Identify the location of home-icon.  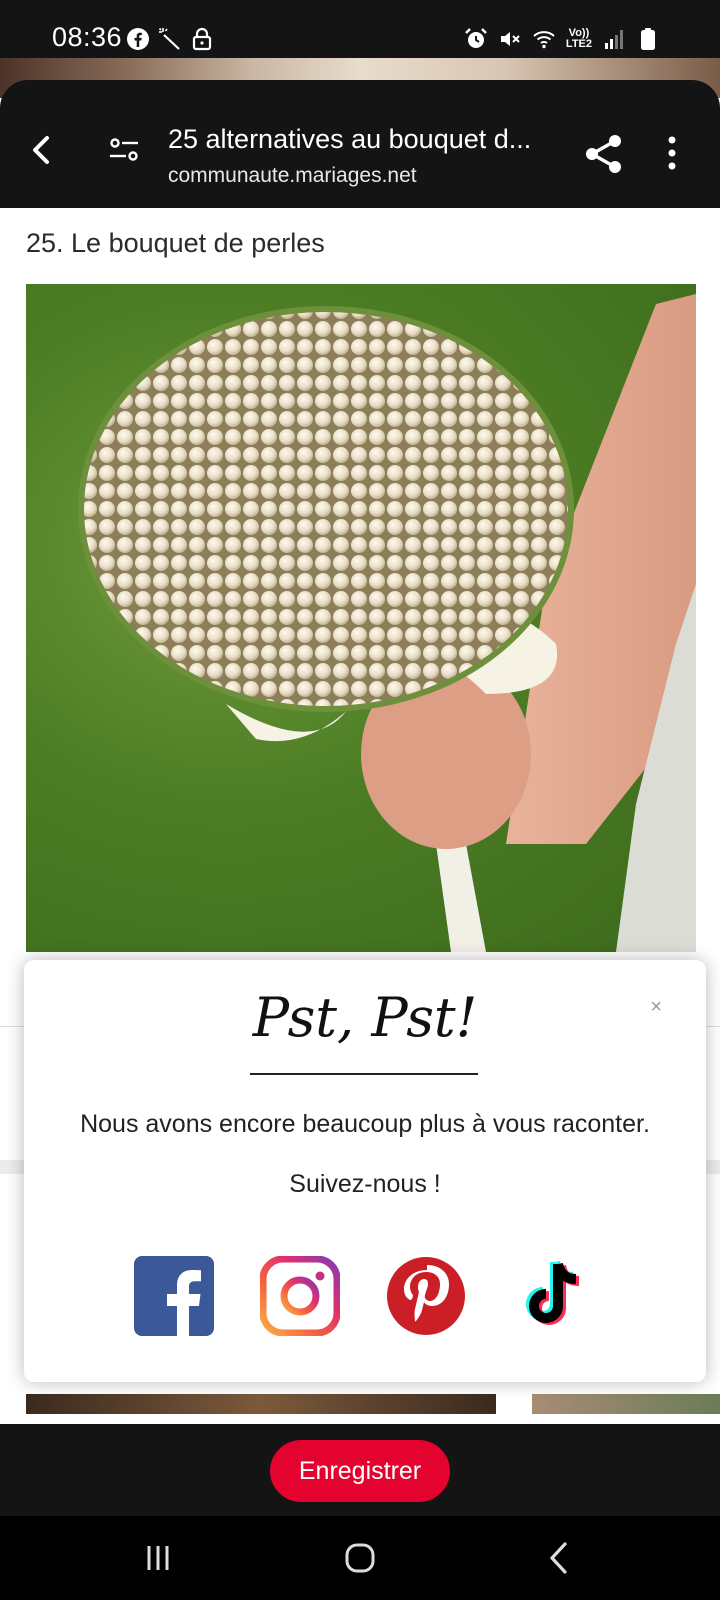
(360, 1558).